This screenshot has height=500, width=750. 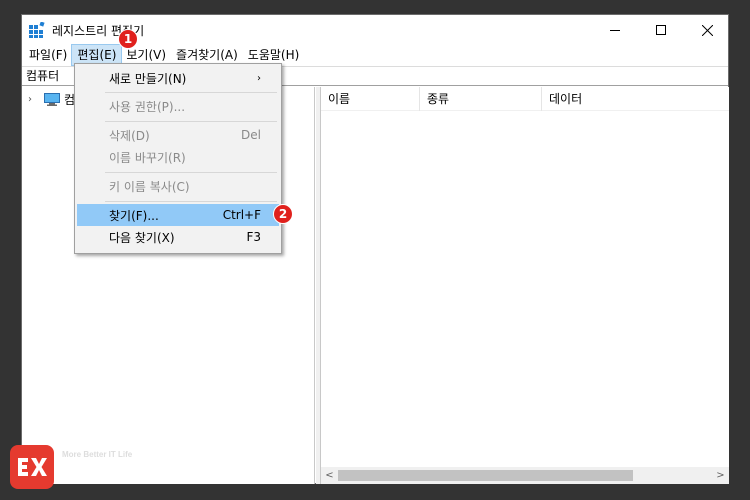 I want to click on logo-text: More Better IT Life 익스트림 매뉴얼, so click(x=119, y=467).